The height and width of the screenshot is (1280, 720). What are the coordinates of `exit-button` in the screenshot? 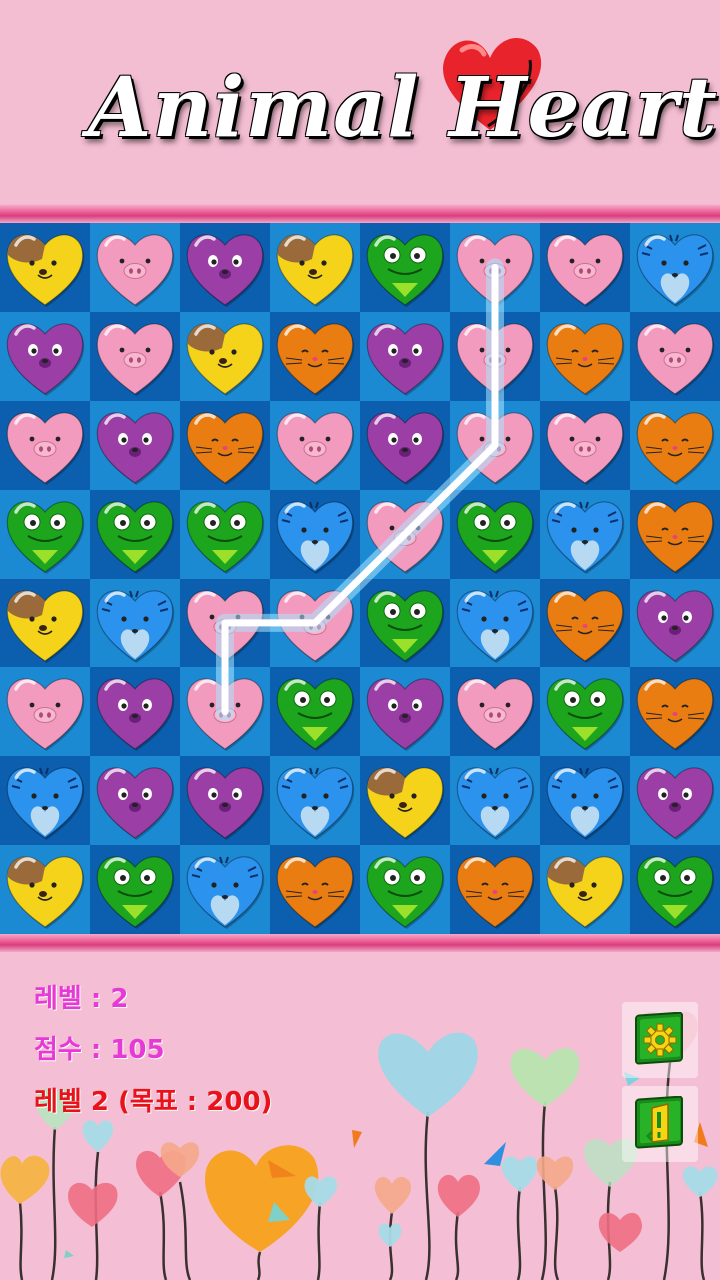 It's located at (660, 1124).